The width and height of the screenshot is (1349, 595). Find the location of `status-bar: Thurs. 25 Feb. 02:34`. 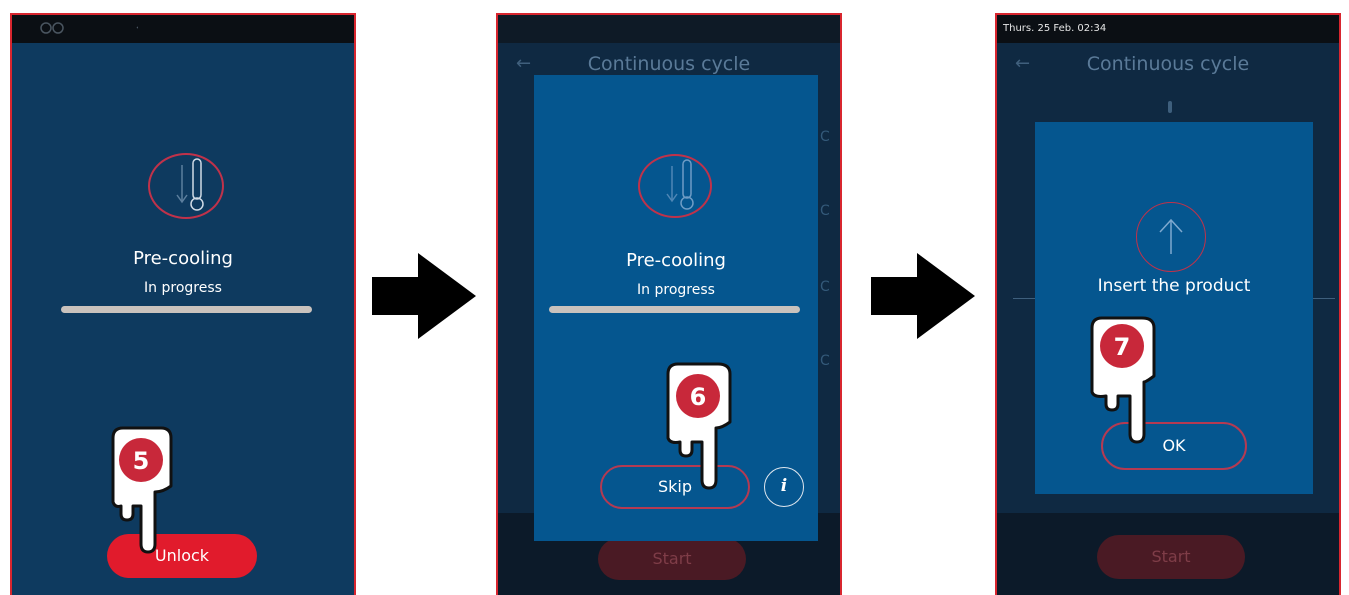

status-bar: Thurs. 25 Feb. 02:34 is located at coordinates (1168, 29).